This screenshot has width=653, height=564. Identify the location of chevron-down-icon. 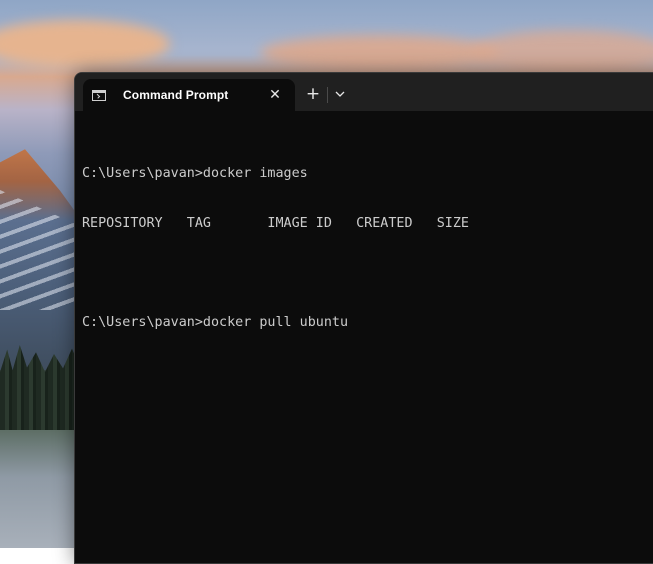
(340, 94).